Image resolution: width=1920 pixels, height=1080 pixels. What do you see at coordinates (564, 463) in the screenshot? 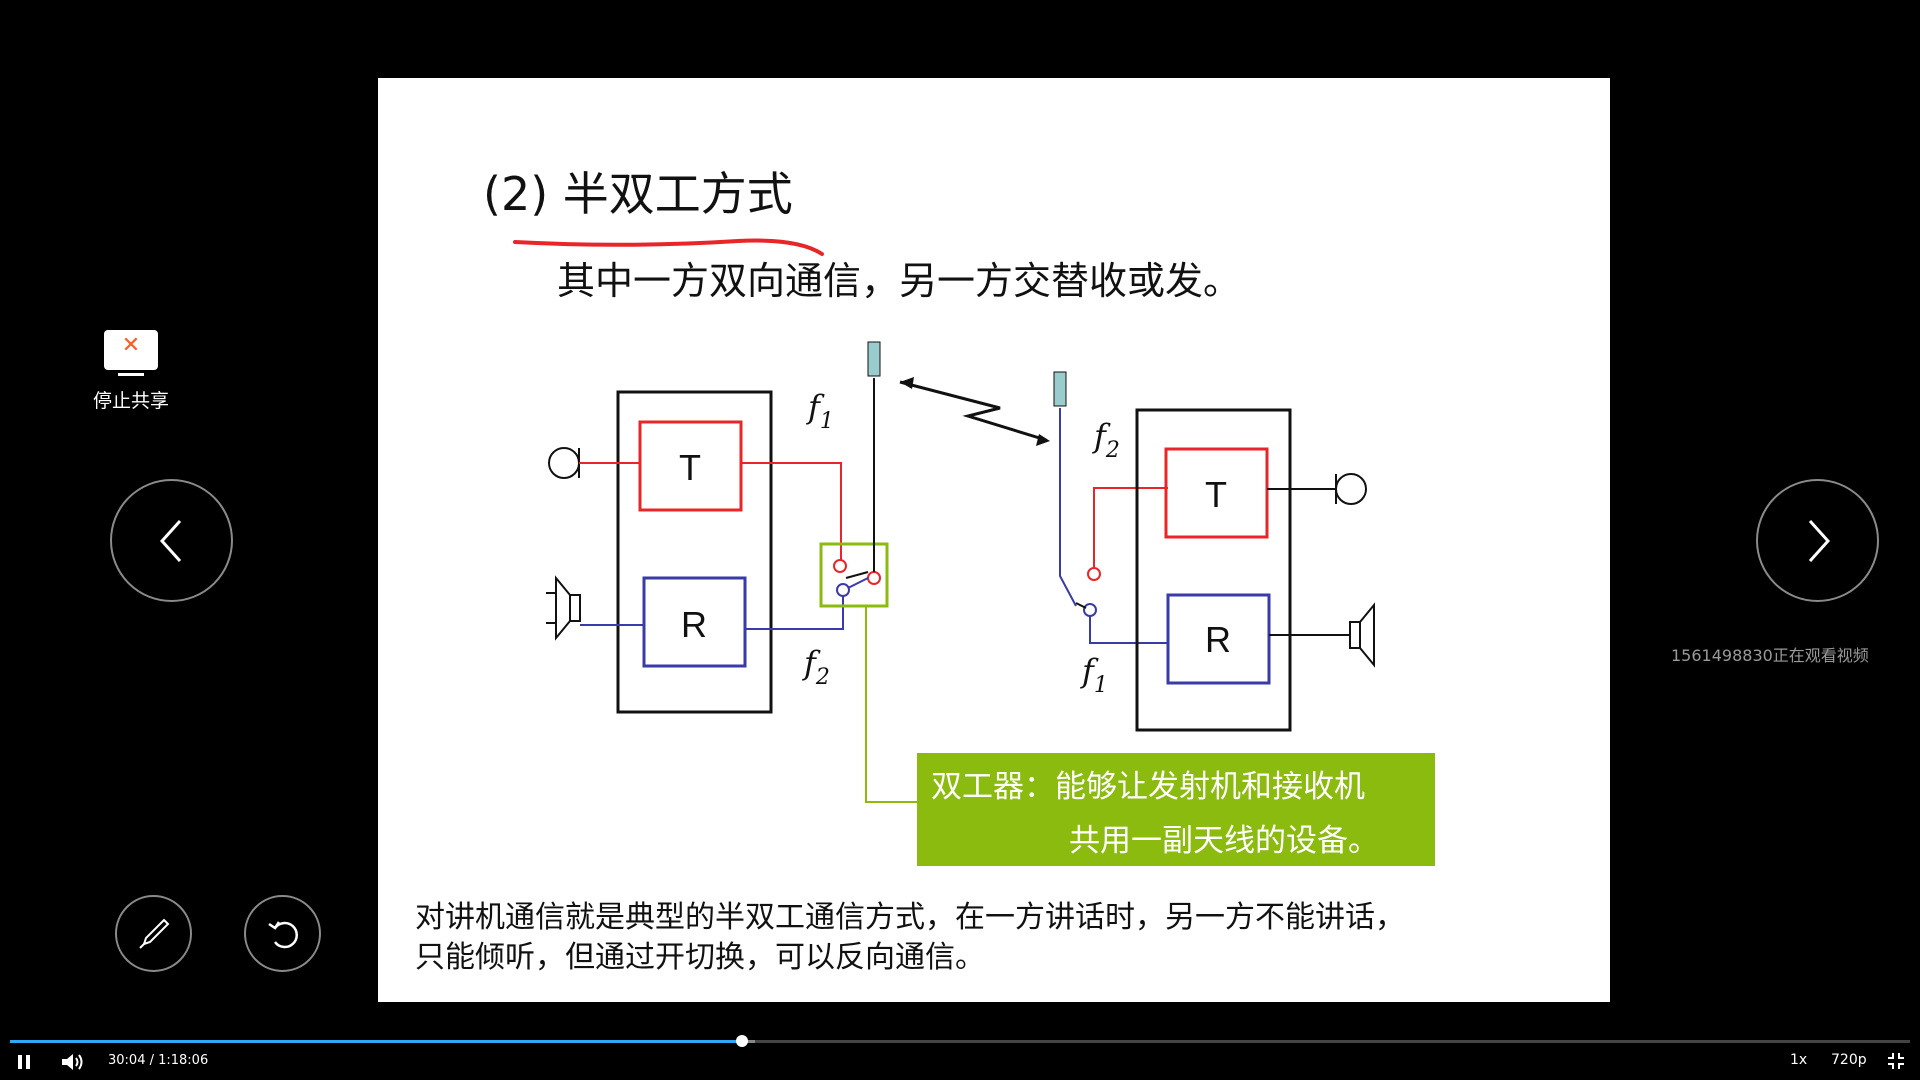
I see `left-microphone-icon` at bounding box center [564, 463].